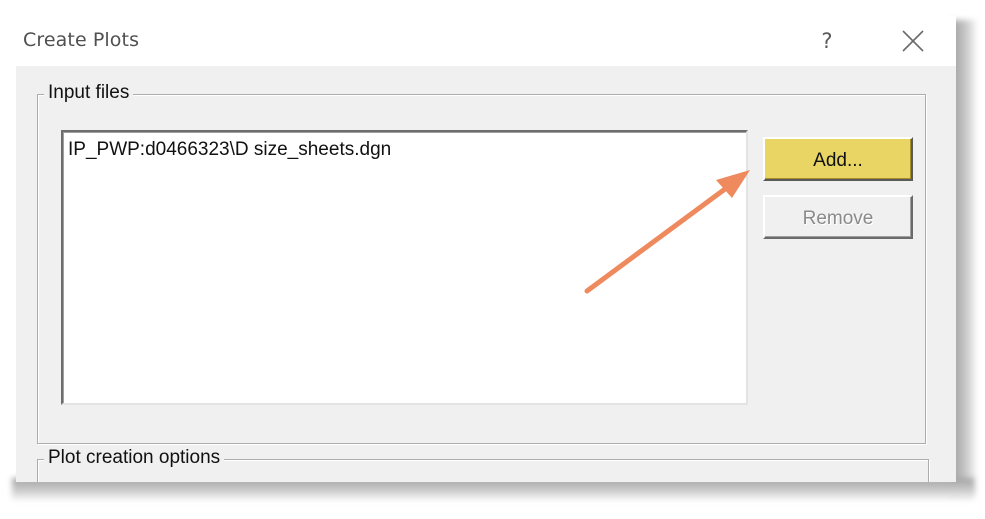 The image size is (985, 519). Describe the element at coordinates (81, 40) in the screenshot. I see `dialog-title: Create Plots` at that location.